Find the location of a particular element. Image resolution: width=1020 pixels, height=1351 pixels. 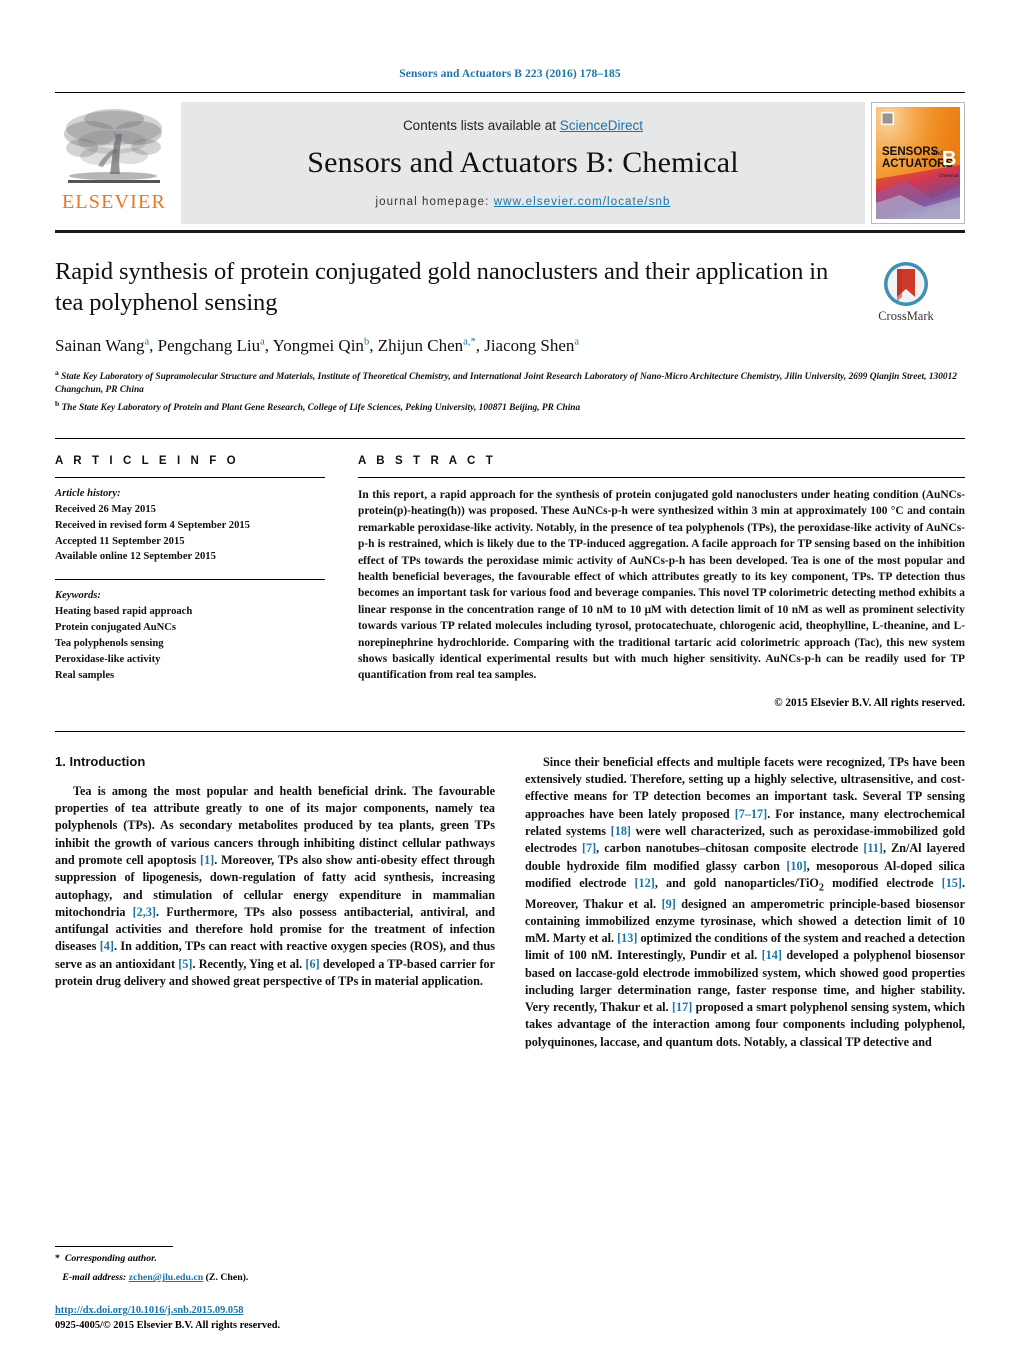

elsevier-tree-icon is located at coordinates (113, 146).